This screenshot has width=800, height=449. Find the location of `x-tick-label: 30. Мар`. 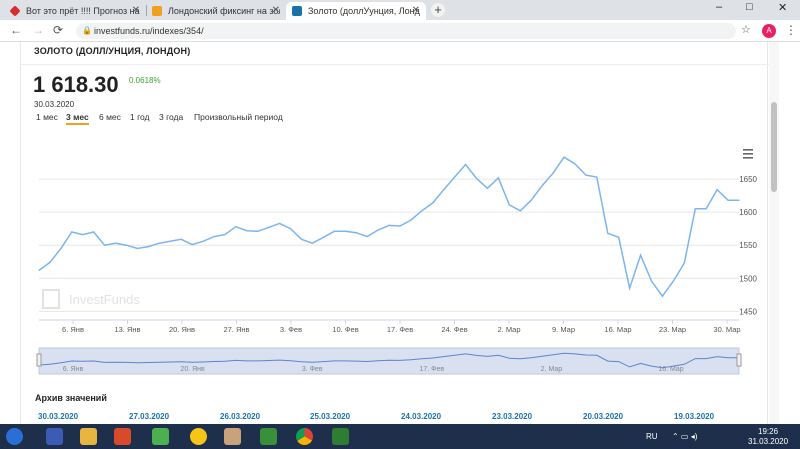

x-tick-label: 30. Мар is located at coordinates (726, 329).